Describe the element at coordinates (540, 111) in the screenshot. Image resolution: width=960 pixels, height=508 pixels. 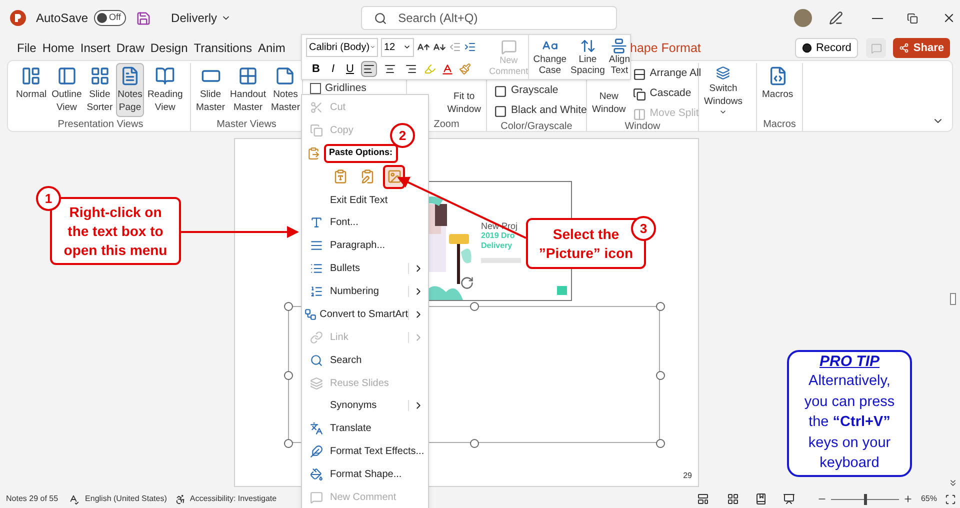
I see `ribbon-button: Black and White` at that location.